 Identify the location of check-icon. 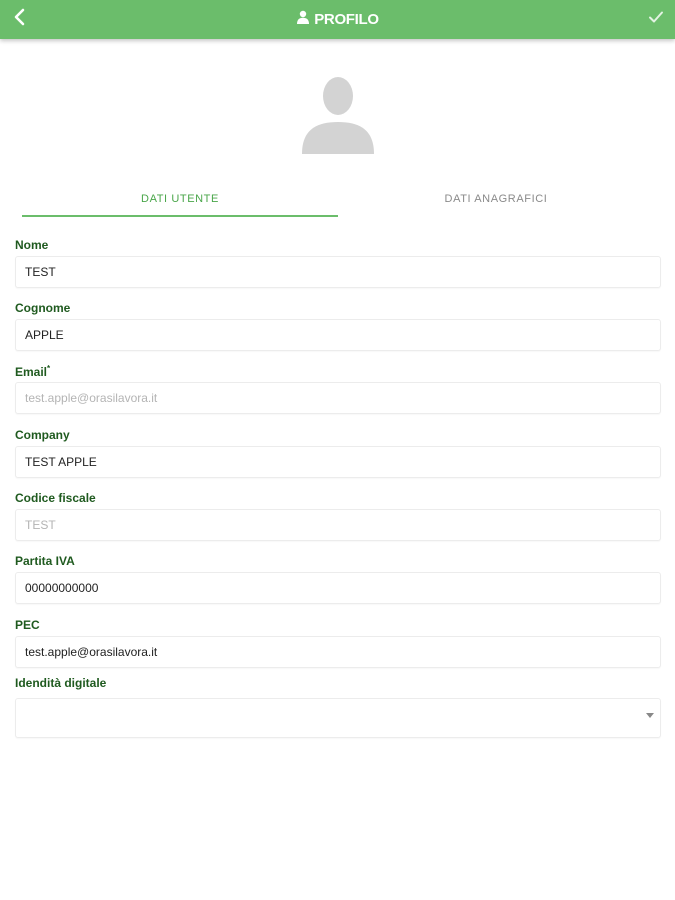
(656, 19).